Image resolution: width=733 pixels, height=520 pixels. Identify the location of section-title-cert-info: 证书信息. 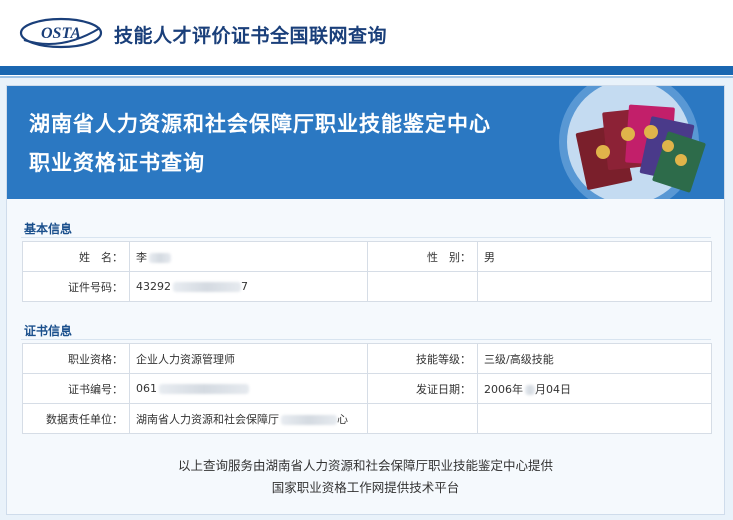
(48, 331).